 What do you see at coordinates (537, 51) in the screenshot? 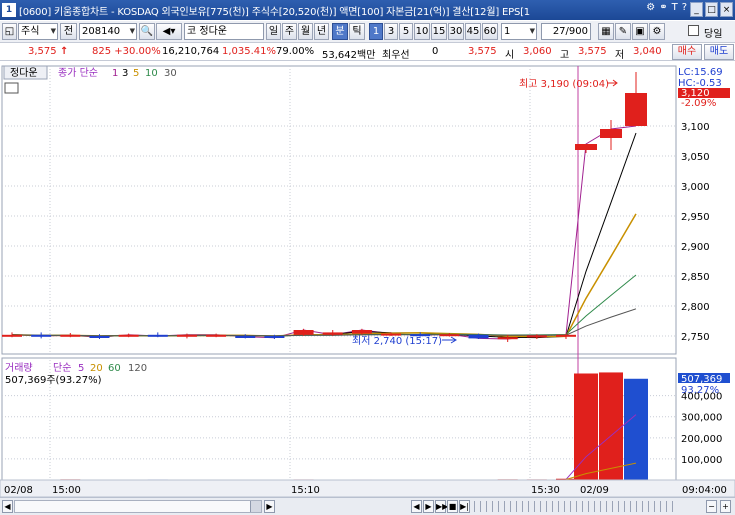
I see `open-value: 3,060` at bounding box center [537, 51].